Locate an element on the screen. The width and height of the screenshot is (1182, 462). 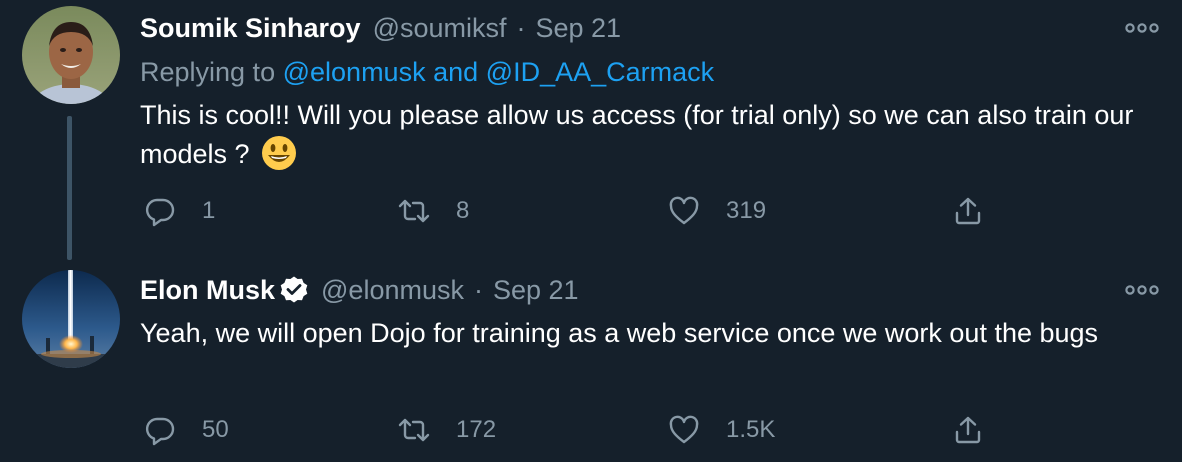
tweet-actions: 50 172 1.5K is located at coordinates (640, 430).